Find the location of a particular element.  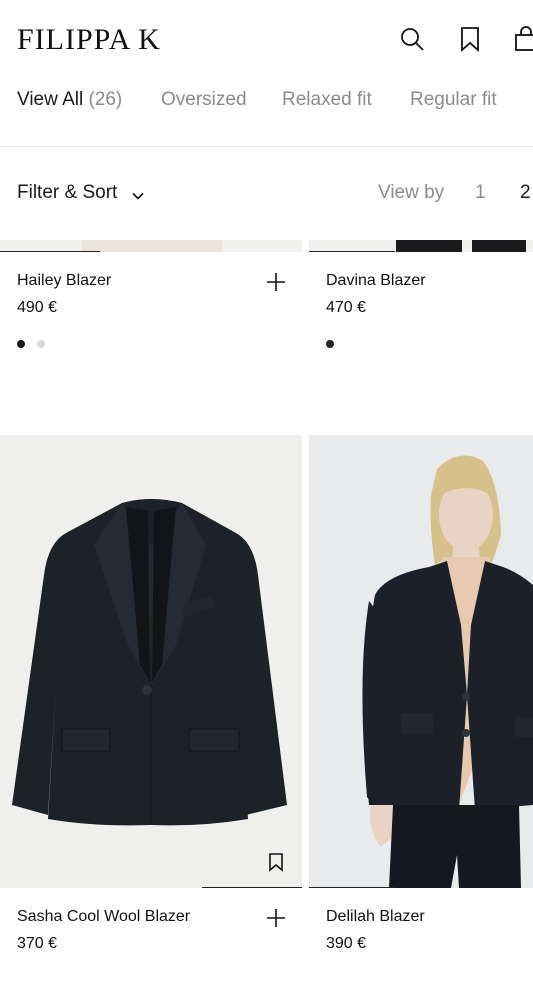

tab-oversized: Oversized is located at coordinates (204, 100).